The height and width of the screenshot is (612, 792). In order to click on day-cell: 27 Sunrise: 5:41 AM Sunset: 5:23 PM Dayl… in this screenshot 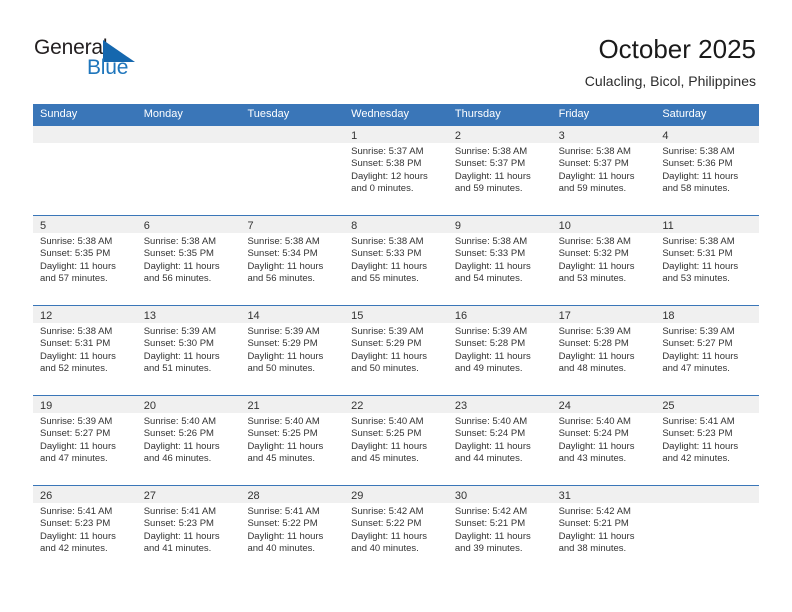, I will do `click(188, 530)`.